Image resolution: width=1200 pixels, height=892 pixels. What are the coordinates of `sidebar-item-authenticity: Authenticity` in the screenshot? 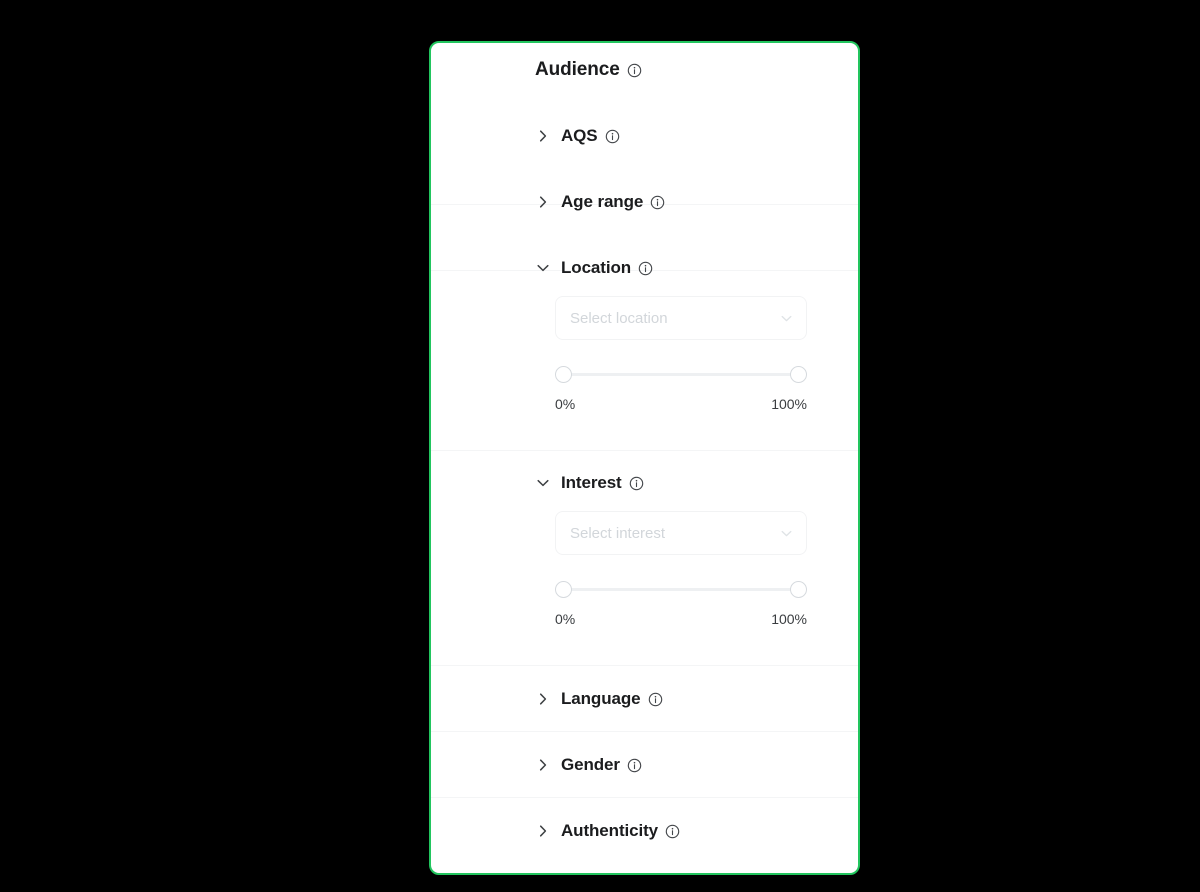 It's located at (644, 831).